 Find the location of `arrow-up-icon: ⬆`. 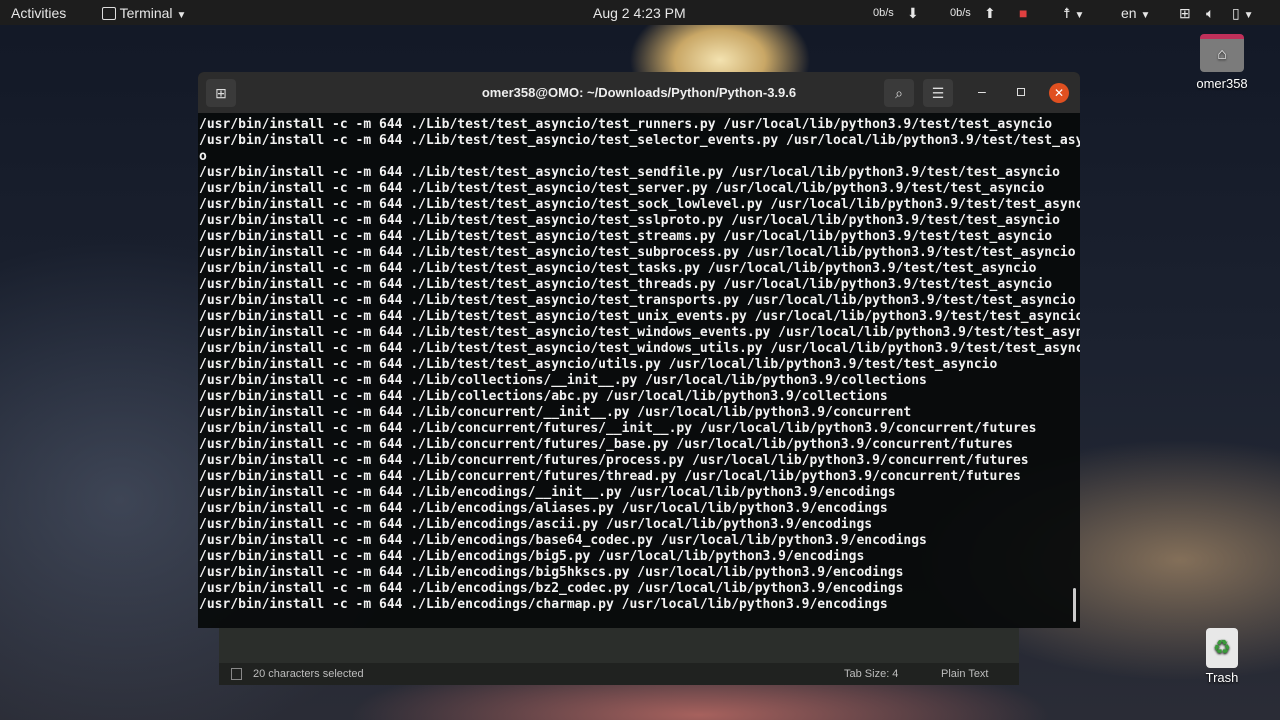

arrow-up-icon: ⬆ is located at coordinates (990, 13).